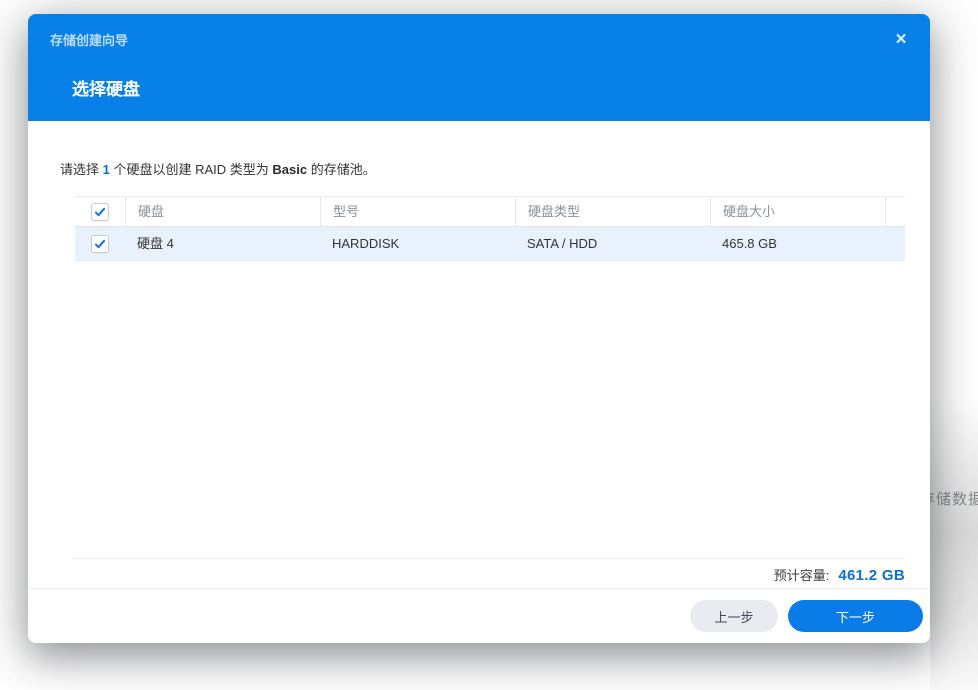 Image resolution: width=978 pixels, height=690 pixels. What do you see at coordinates (490, 244) in the screenshot?
I see `table-row: 硬盘 4 HARDDISK SATA / HDD 465.8 GB` at bounding box center [490, 244].